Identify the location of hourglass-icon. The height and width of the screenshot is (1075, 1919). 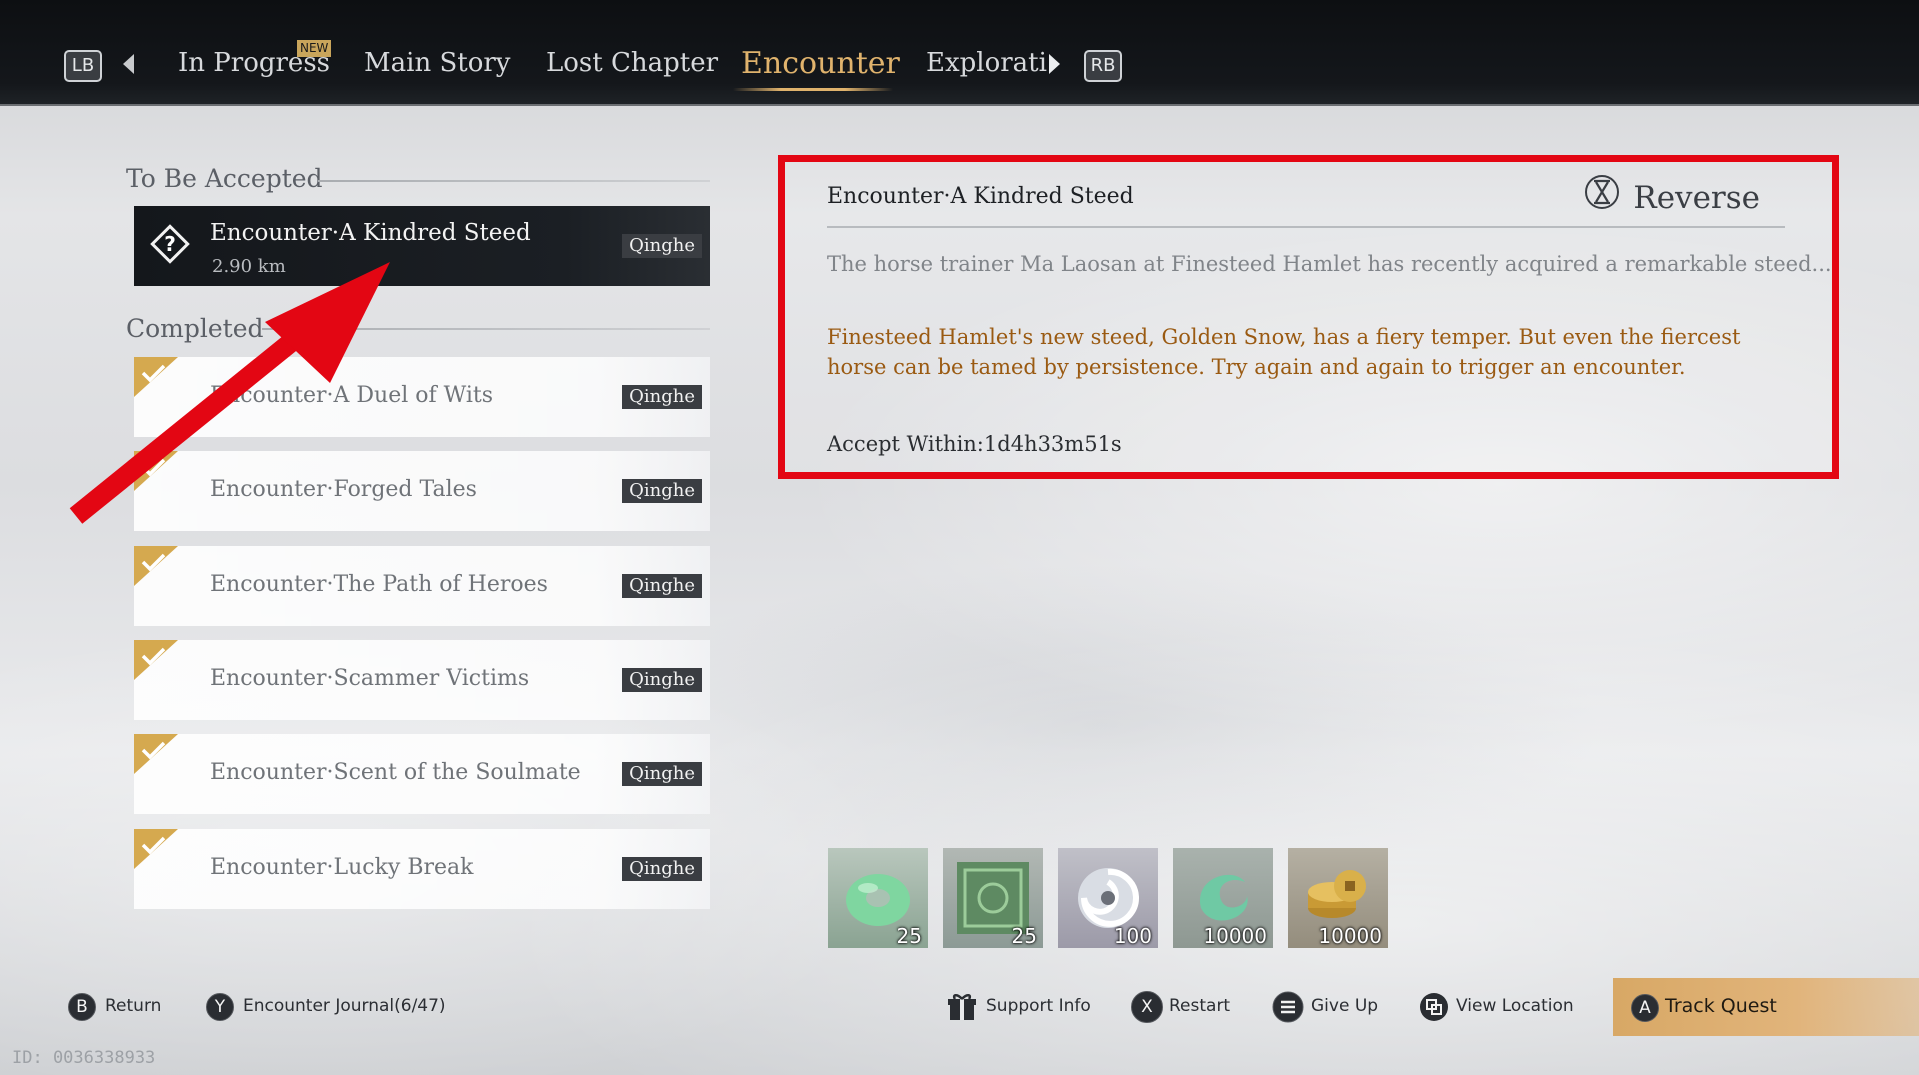
(1602, 192).